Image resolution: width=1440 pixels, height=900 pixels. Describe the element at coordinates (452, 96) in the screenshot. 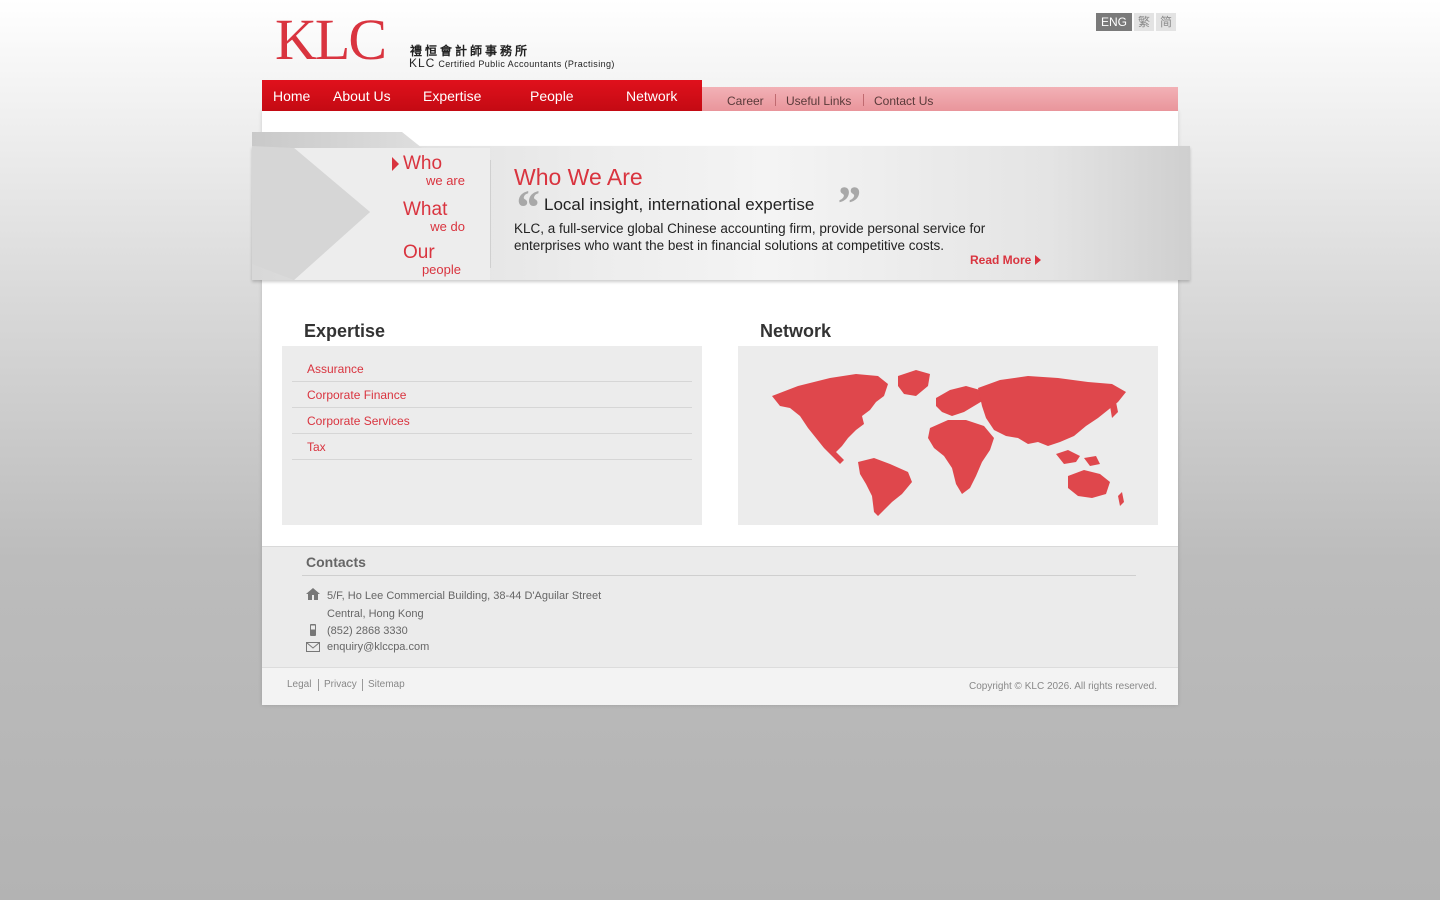

I see `nav-expertise: Expertise` at that location.